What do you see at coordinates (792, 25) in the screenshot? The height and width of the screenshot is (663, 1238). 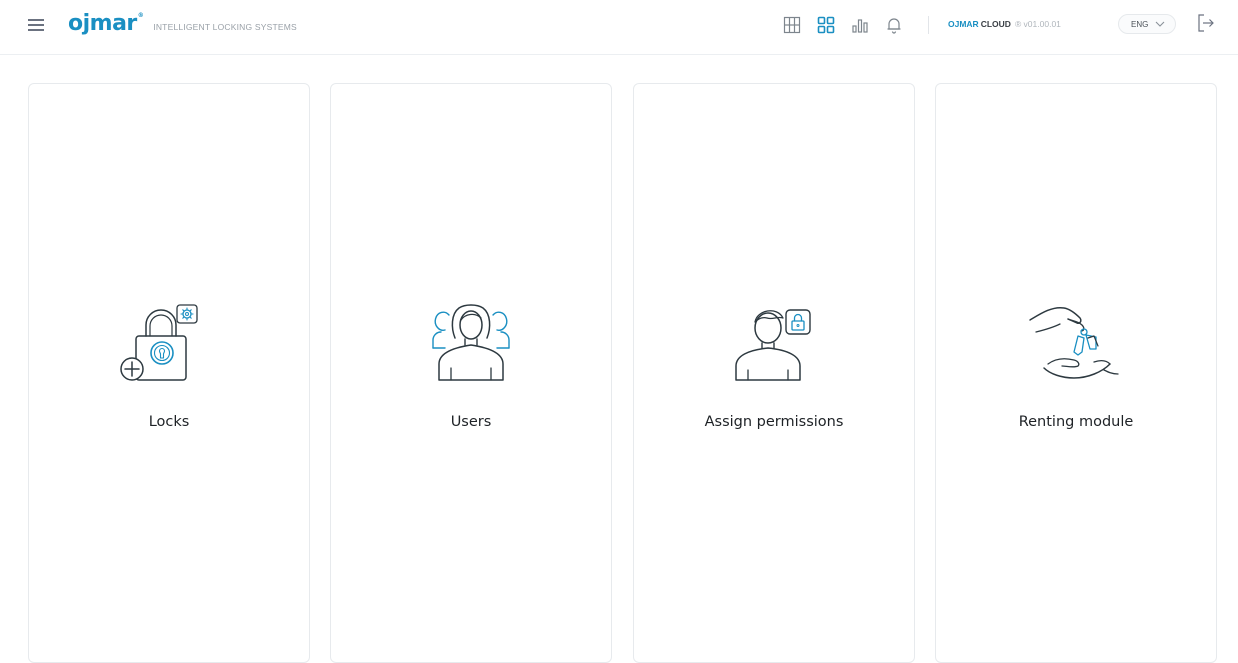 I see `grid-table-icon` at bounding box center [792, 25].